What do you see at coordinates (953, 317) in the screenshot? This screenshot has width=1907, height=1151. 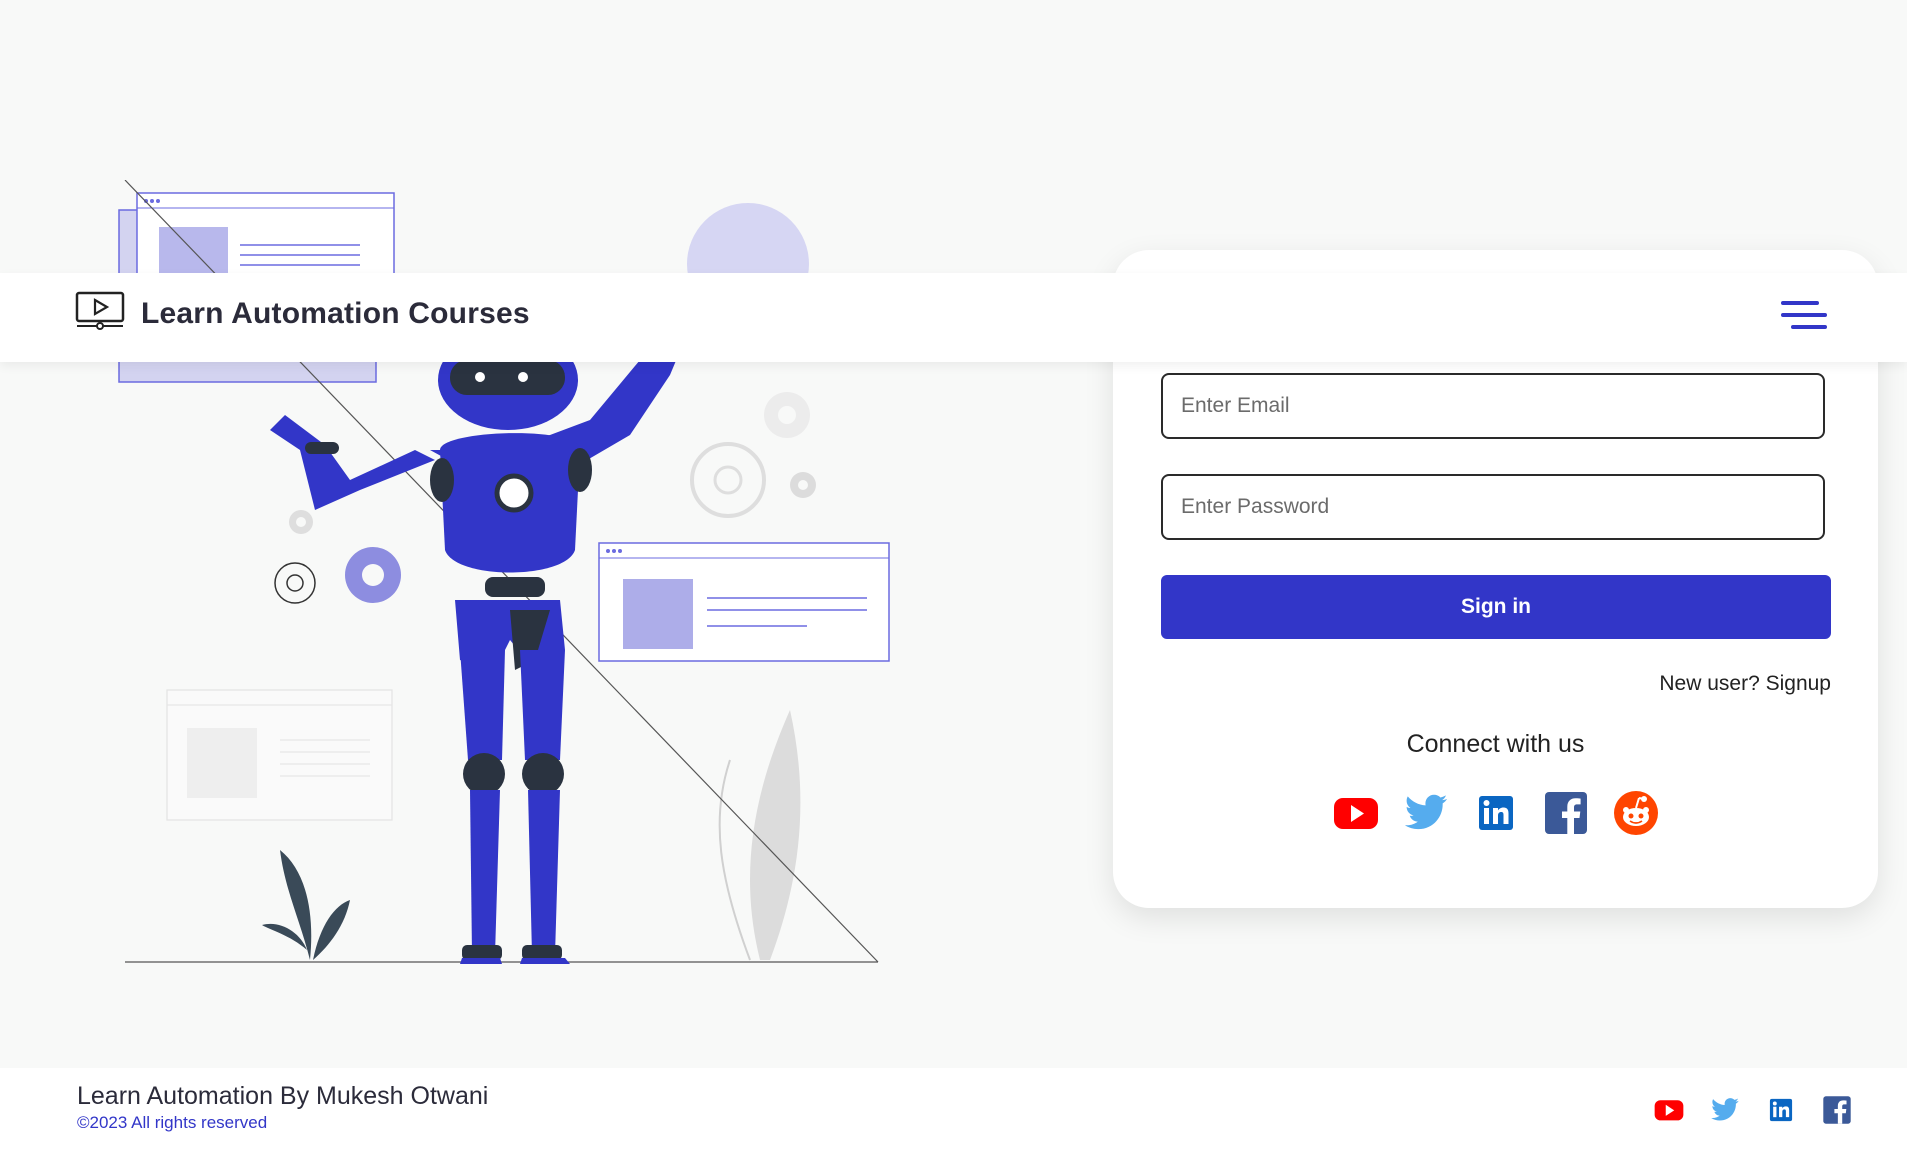 I see `top-navbar: Learn Automation Courses` at bounding box center [953, 317].